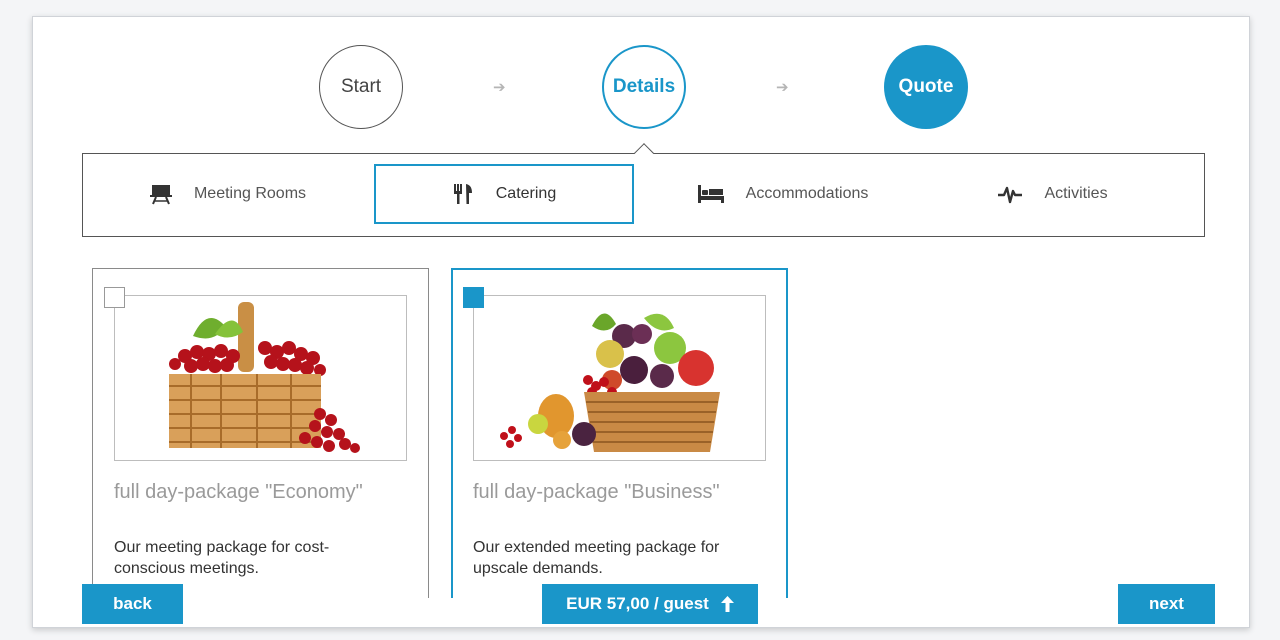 This screenshot has height=640, width=1280. What do you see at coordinates (463, 194) in the screenshot?
I see `fork-knife-icon` at bounding box center [463, 194].